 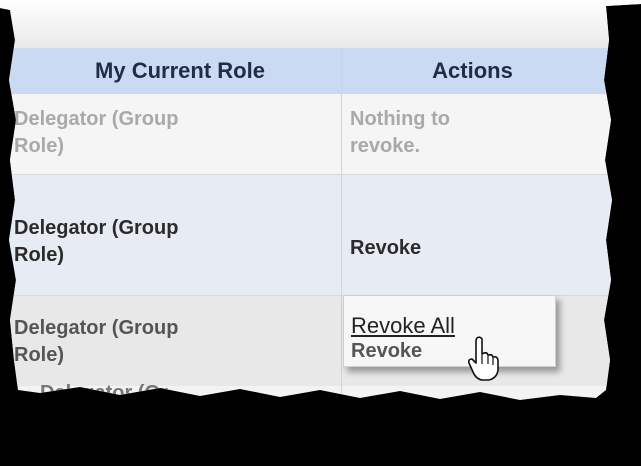 What do you see at coordinates (403, 326) in the screenshot?
I see `revoke-all-menu-item: Revoke All` at bounding box center [403, 326].